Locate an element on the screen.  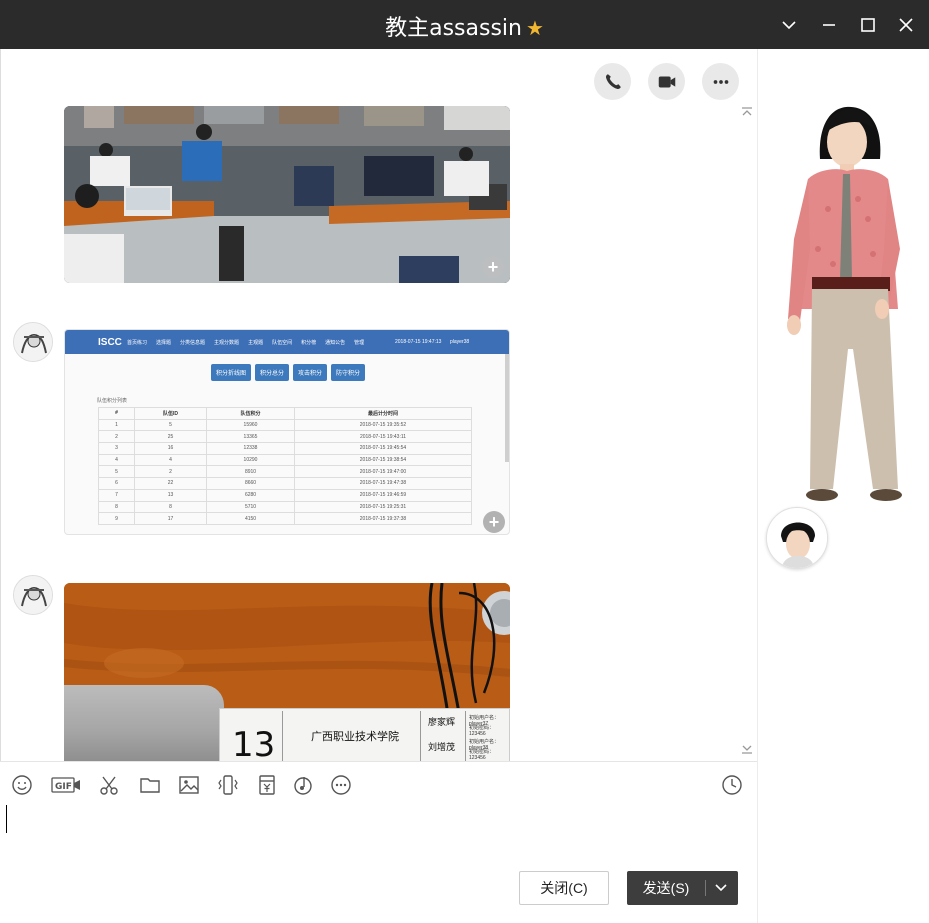
table-cell: 2018-07-15 19:45:54 is located at coordinates (383, 448).